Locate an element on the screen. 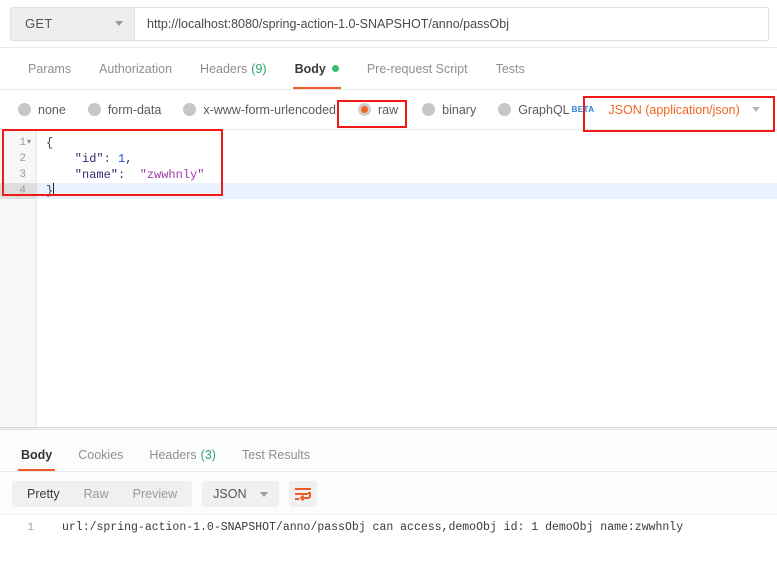  token: } is located at coordinates (50, 191).